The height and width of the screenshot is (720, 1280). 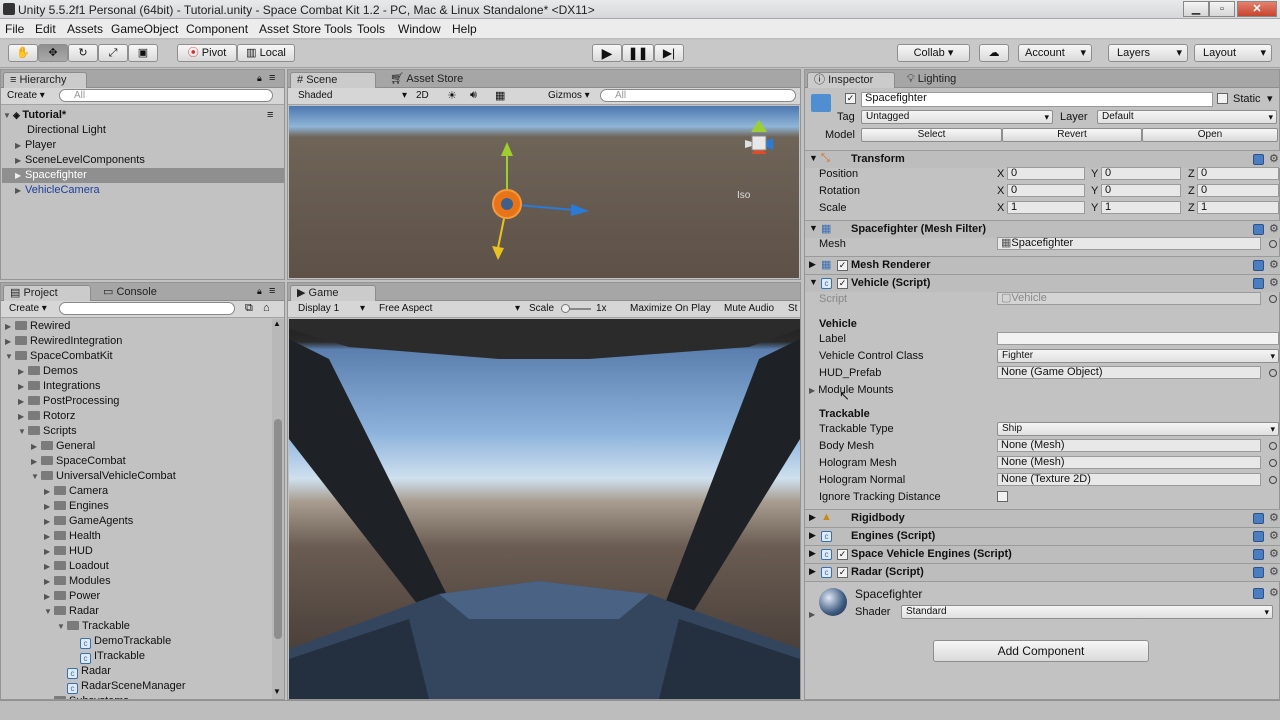 I want to click on effects-icon: ▦, so click(x=500, y=95).